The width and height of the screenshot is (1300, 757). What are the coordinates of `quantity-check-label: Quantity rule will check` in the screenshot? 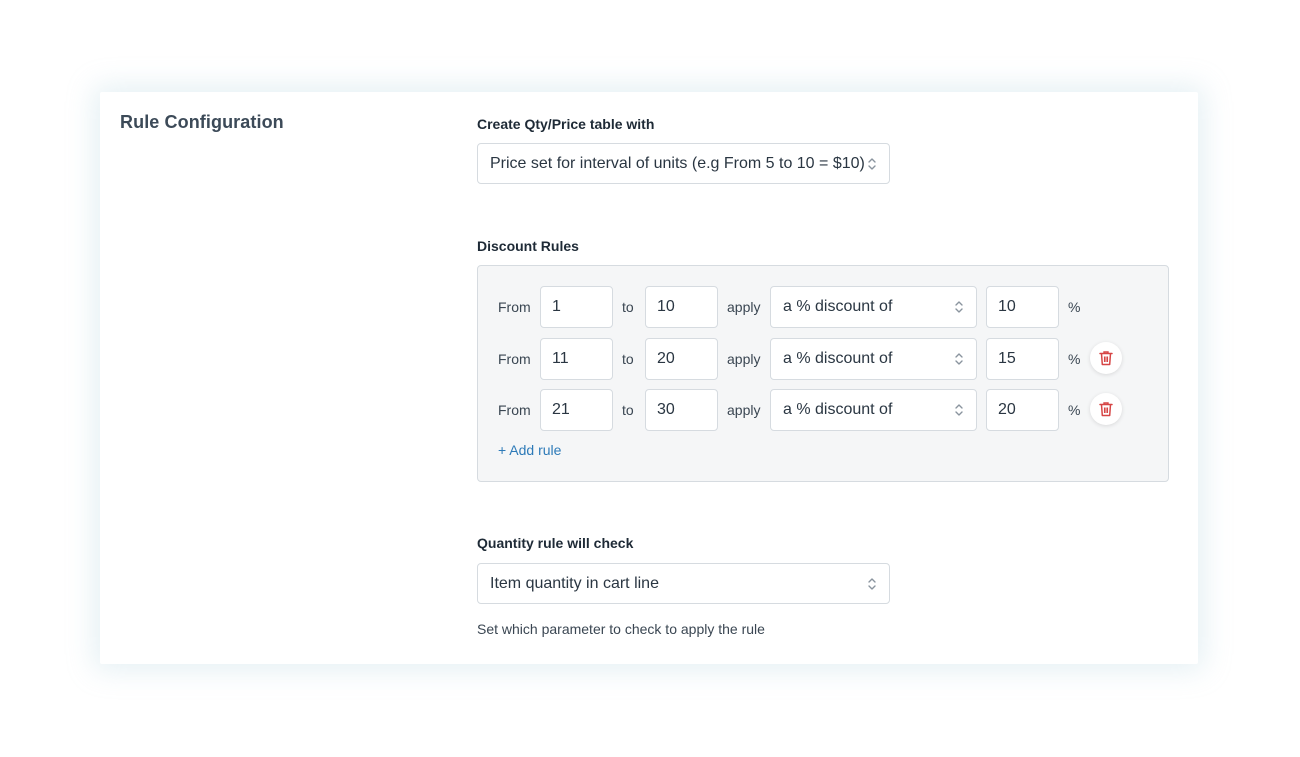 It's located at (555, 543).